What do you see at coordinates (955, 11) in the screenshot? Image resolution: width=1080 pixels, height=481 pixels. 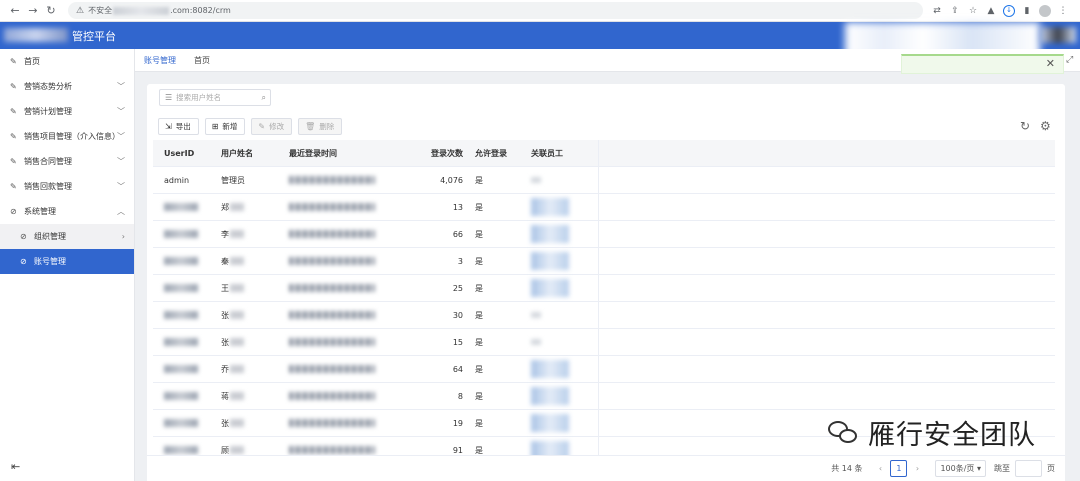 I see `share-icon: ⇪` at bounding box center [955, 11].